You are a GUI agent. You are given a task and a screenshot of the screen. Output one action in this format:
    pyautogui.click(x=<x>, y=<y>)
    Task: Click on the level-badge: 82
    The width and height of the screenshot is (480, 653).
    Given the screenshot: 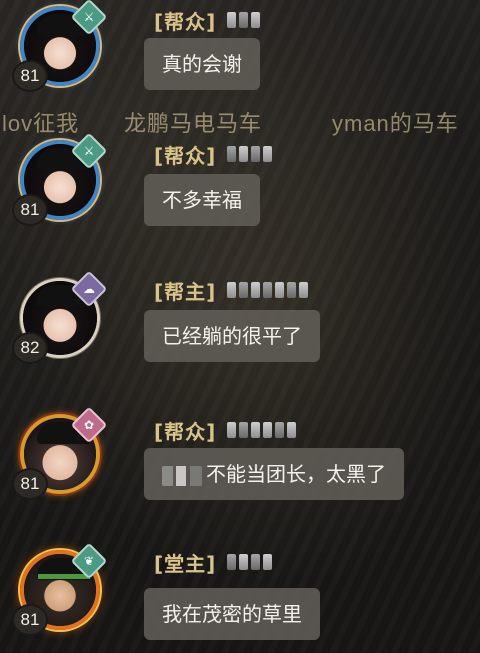 What is the action you would take?
    pyautogui.click(x=30, y=348)
    